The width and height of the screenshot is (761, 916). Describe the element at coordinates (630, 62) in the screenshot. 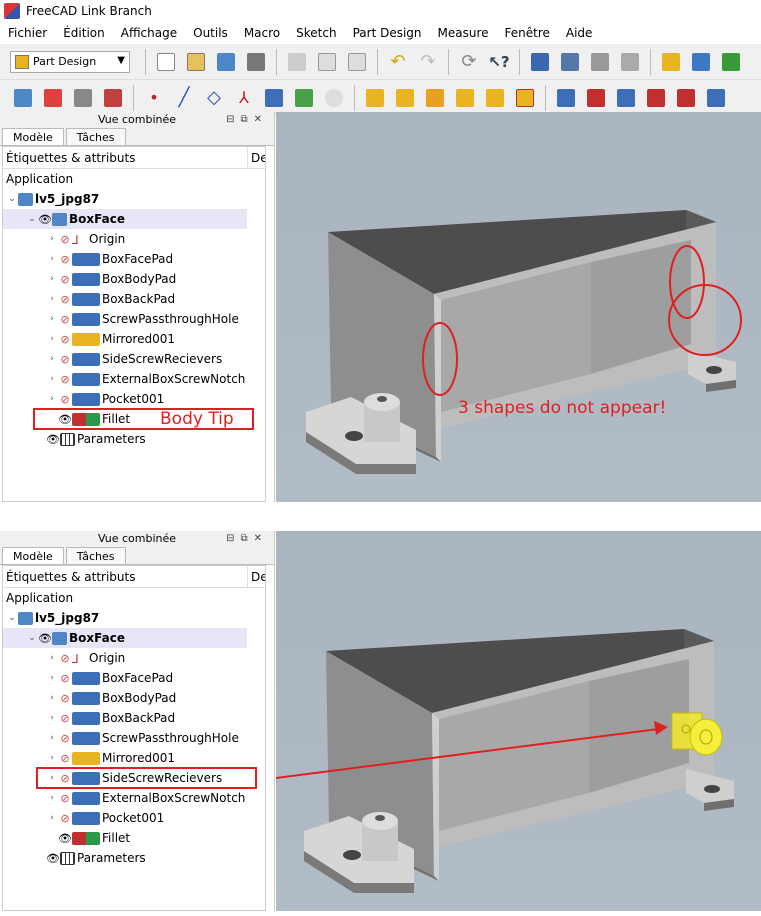

I see `group-button` at that location.